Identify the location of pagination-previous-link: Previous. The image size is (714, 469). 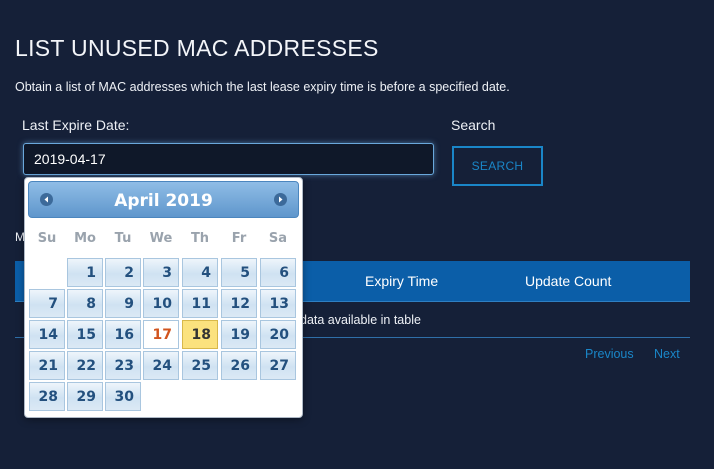
(609, 354).